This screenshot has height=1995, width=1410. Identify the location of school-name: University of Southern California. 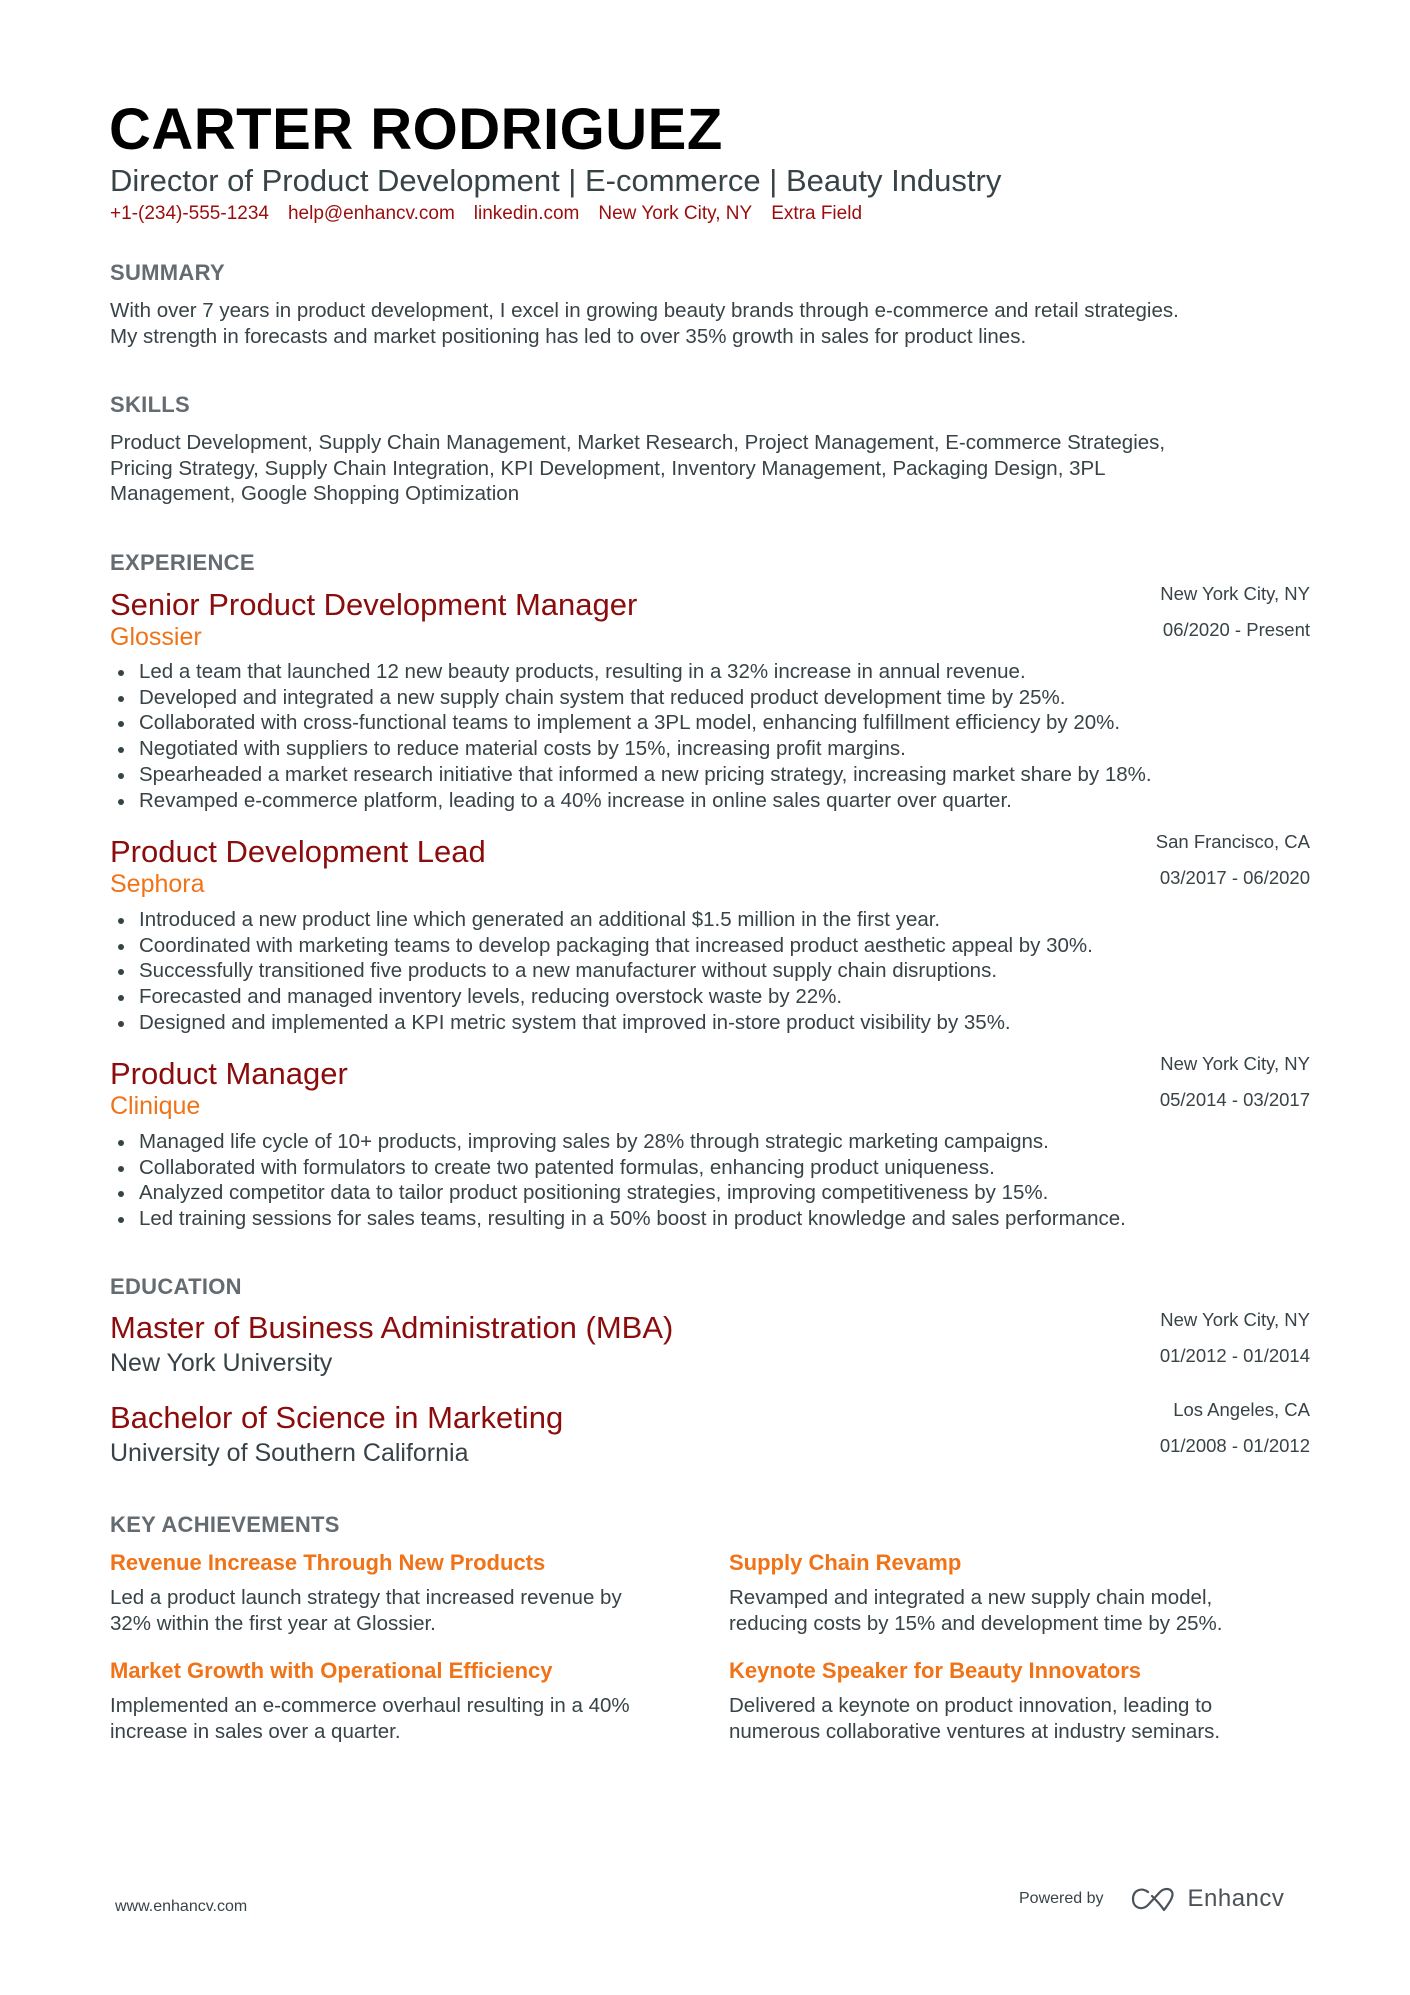
(289, 1453).